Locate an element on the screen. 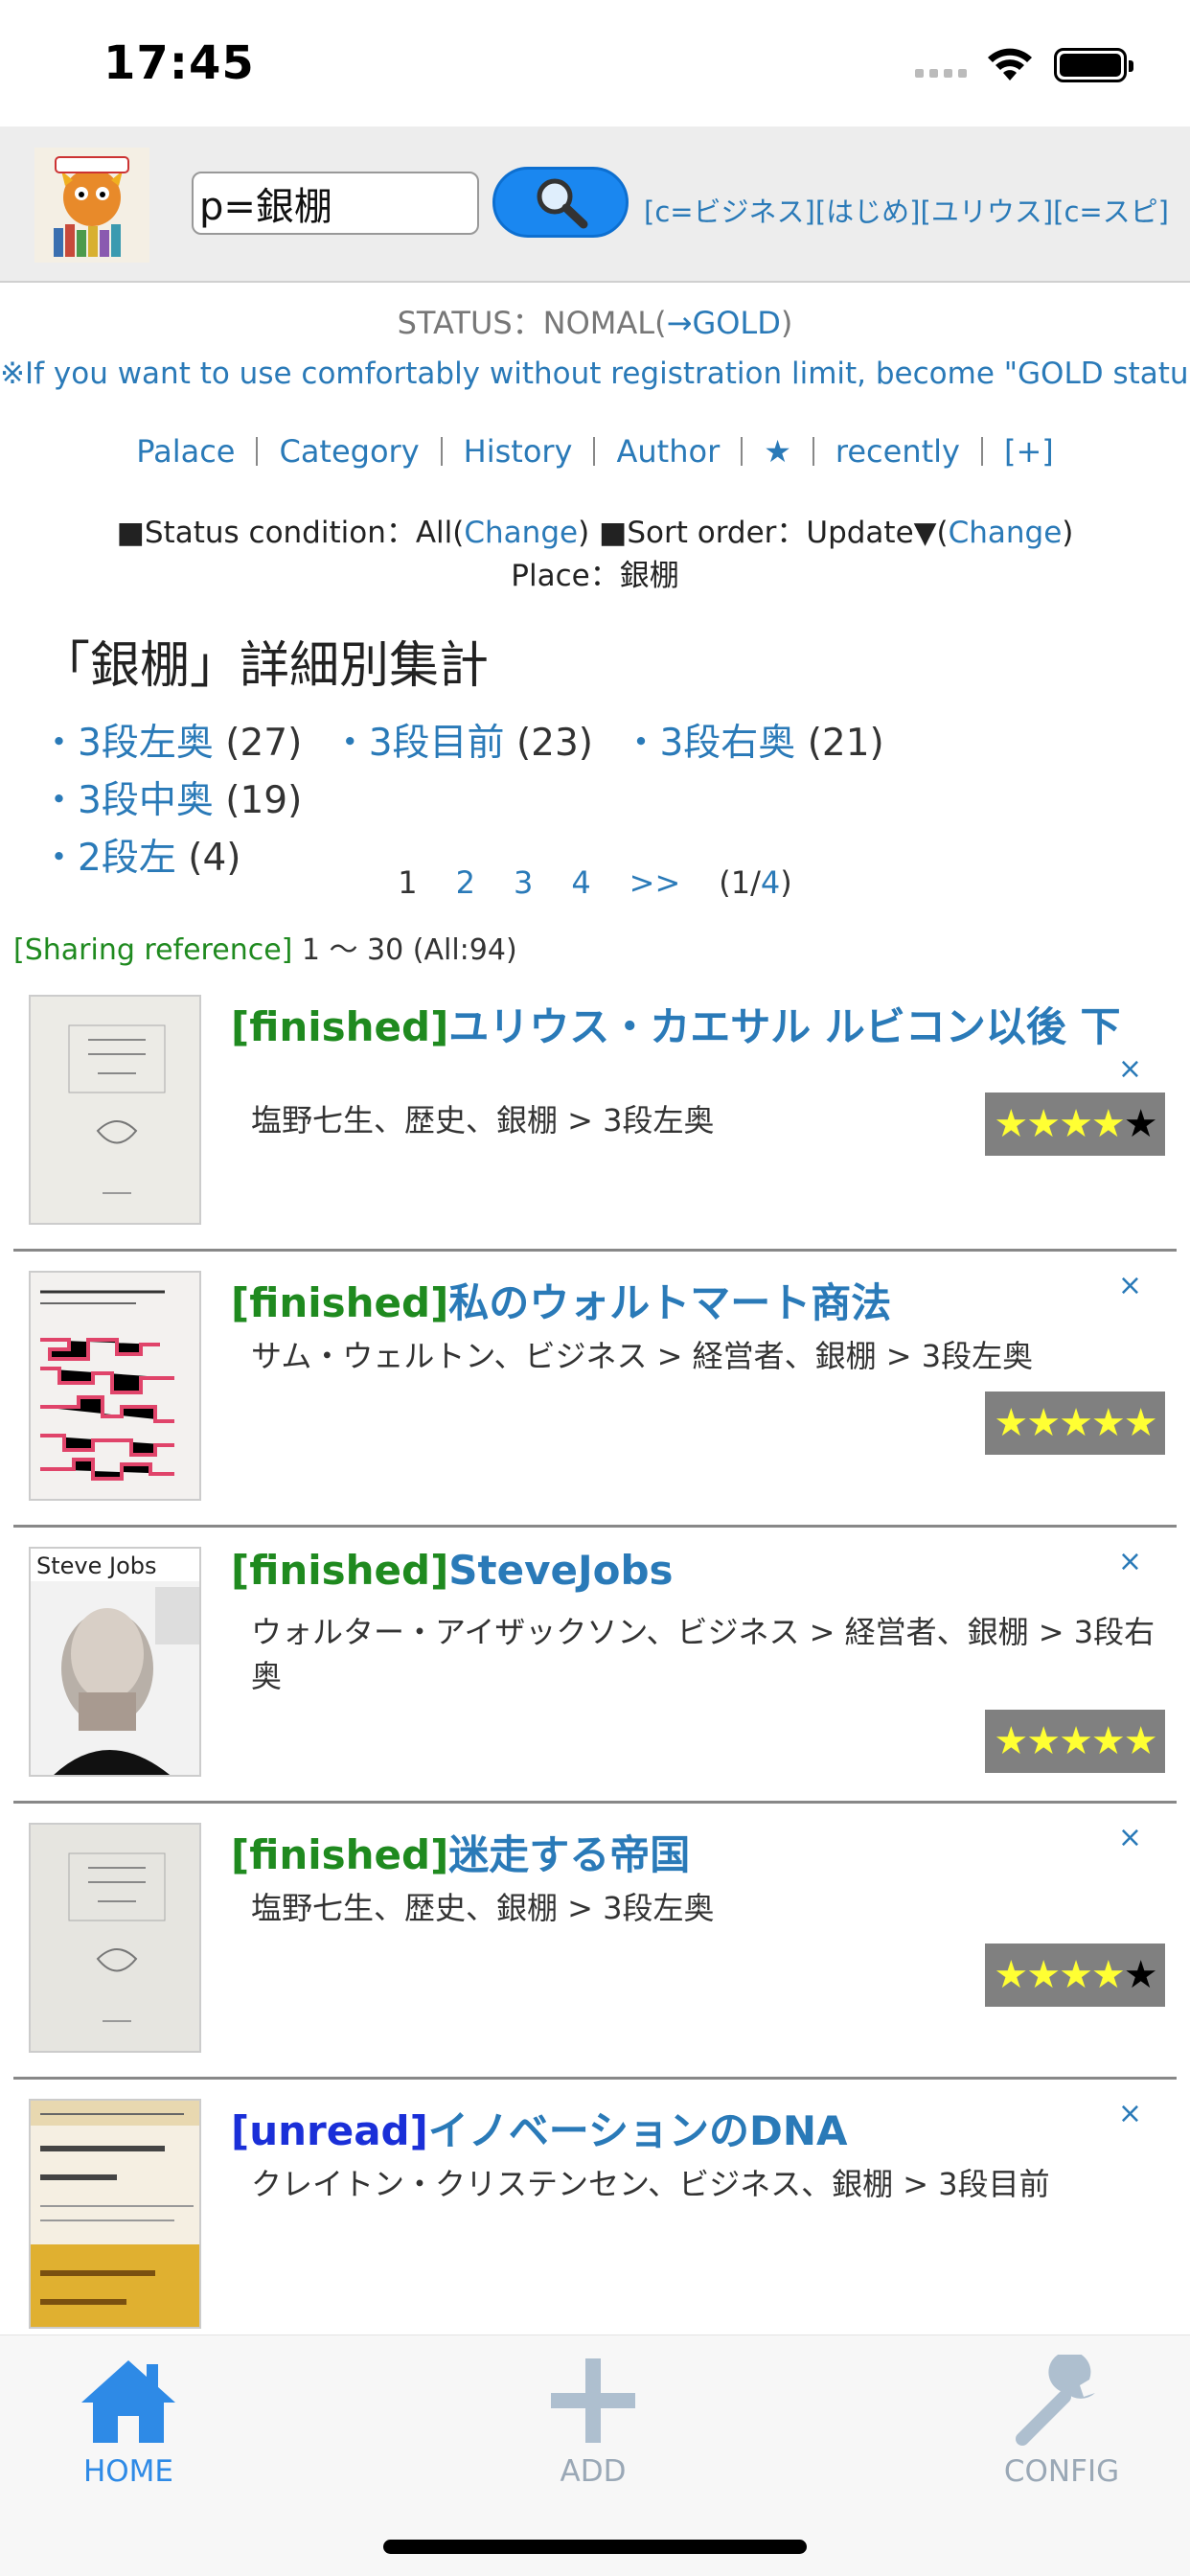  place-label: Place：銀棚 is located at coordinates (595, 576).